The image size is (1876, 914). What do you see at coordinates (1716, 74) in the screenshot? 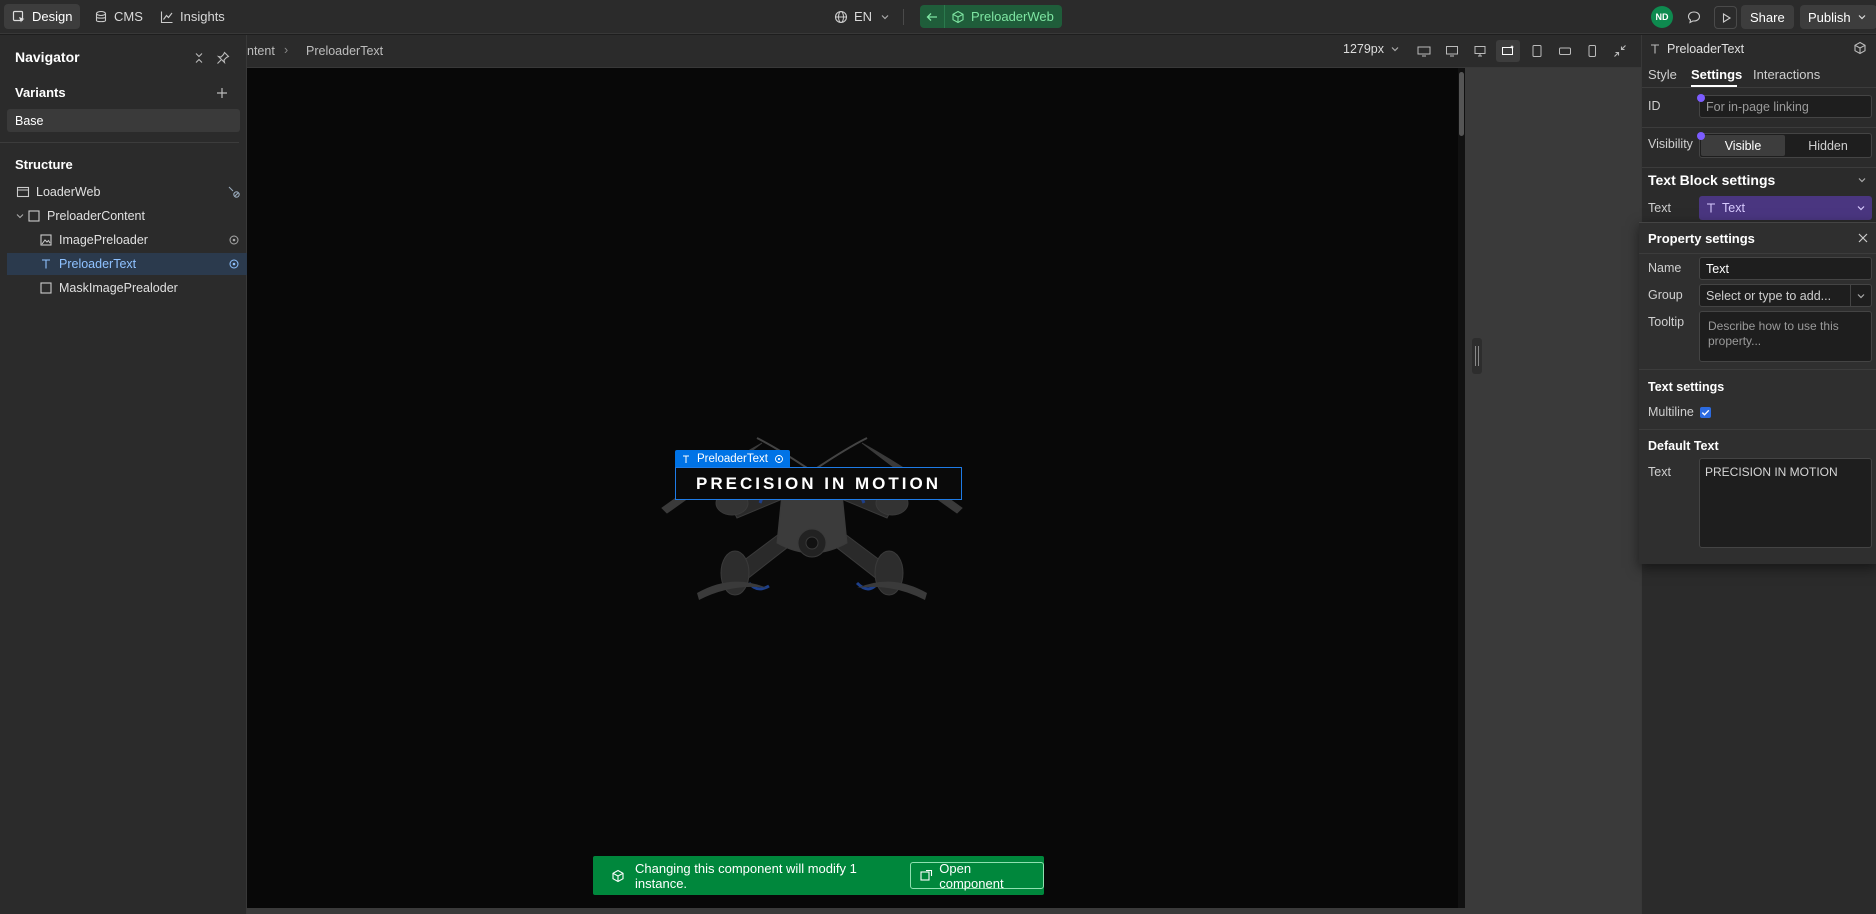
I see `tab-settings: Settings` at bounding box center [1716, 74].